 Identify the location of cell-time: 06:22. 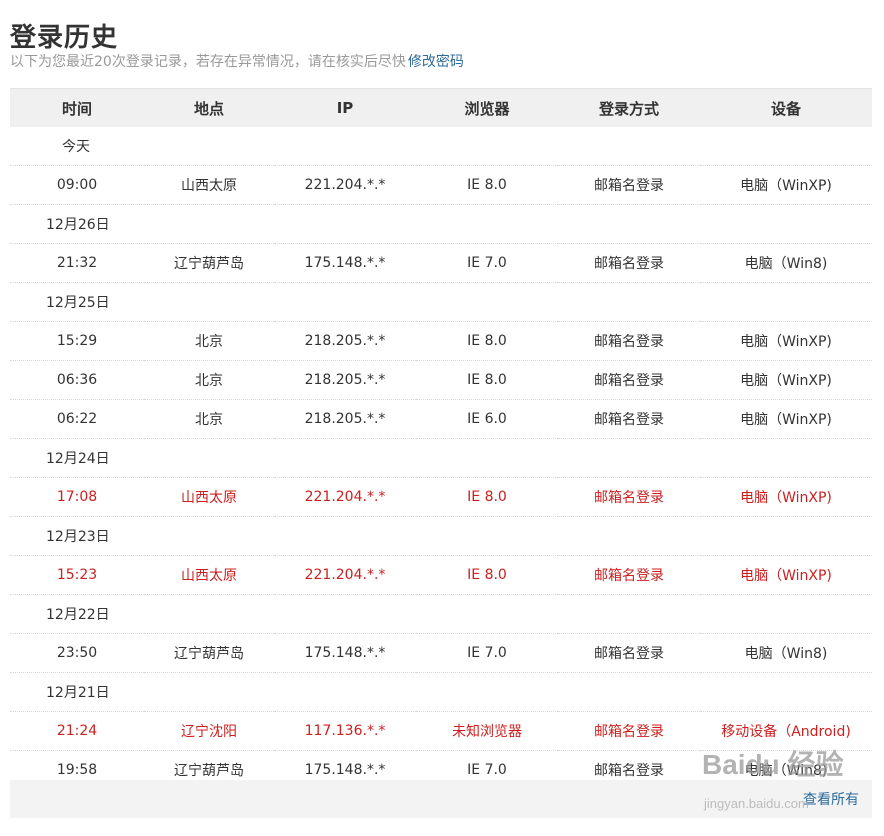
(77, 419).